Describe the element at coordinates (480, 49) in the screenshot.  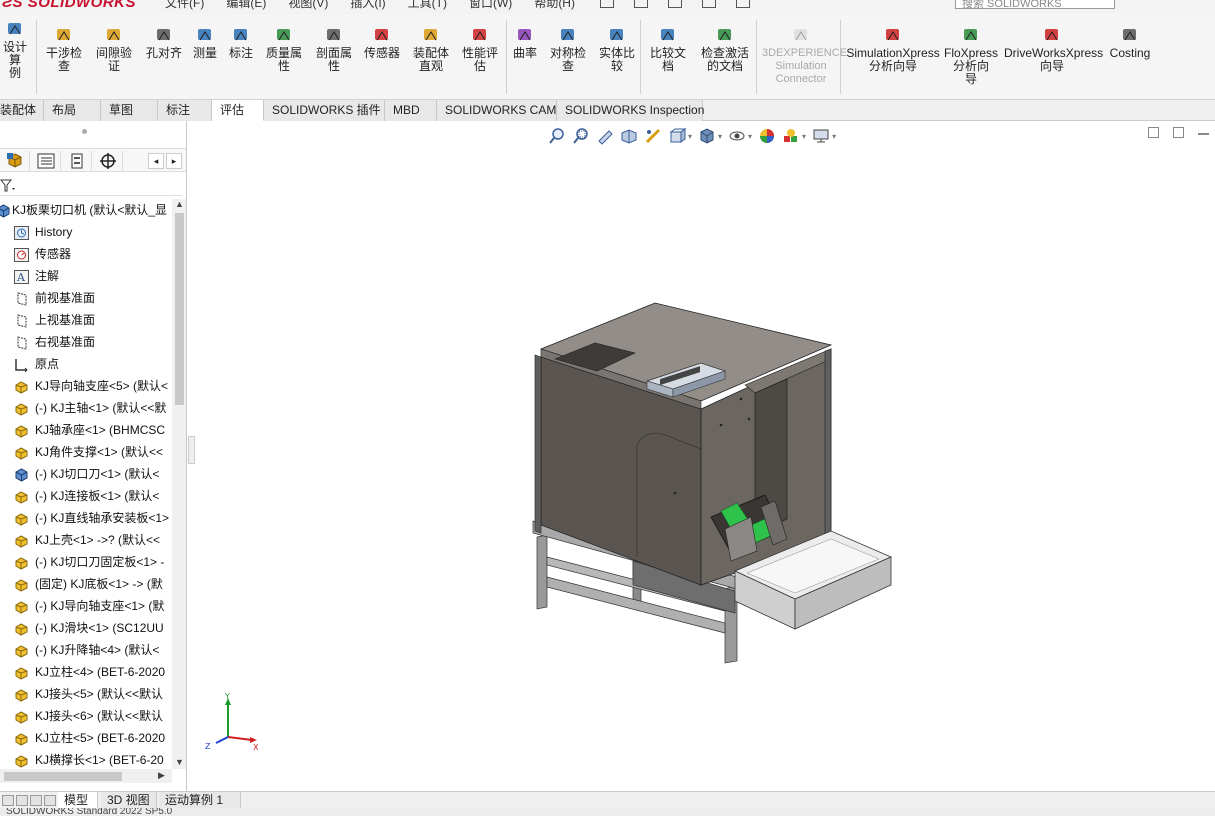
I see `ribbon-button: 性能评 估` at that location.